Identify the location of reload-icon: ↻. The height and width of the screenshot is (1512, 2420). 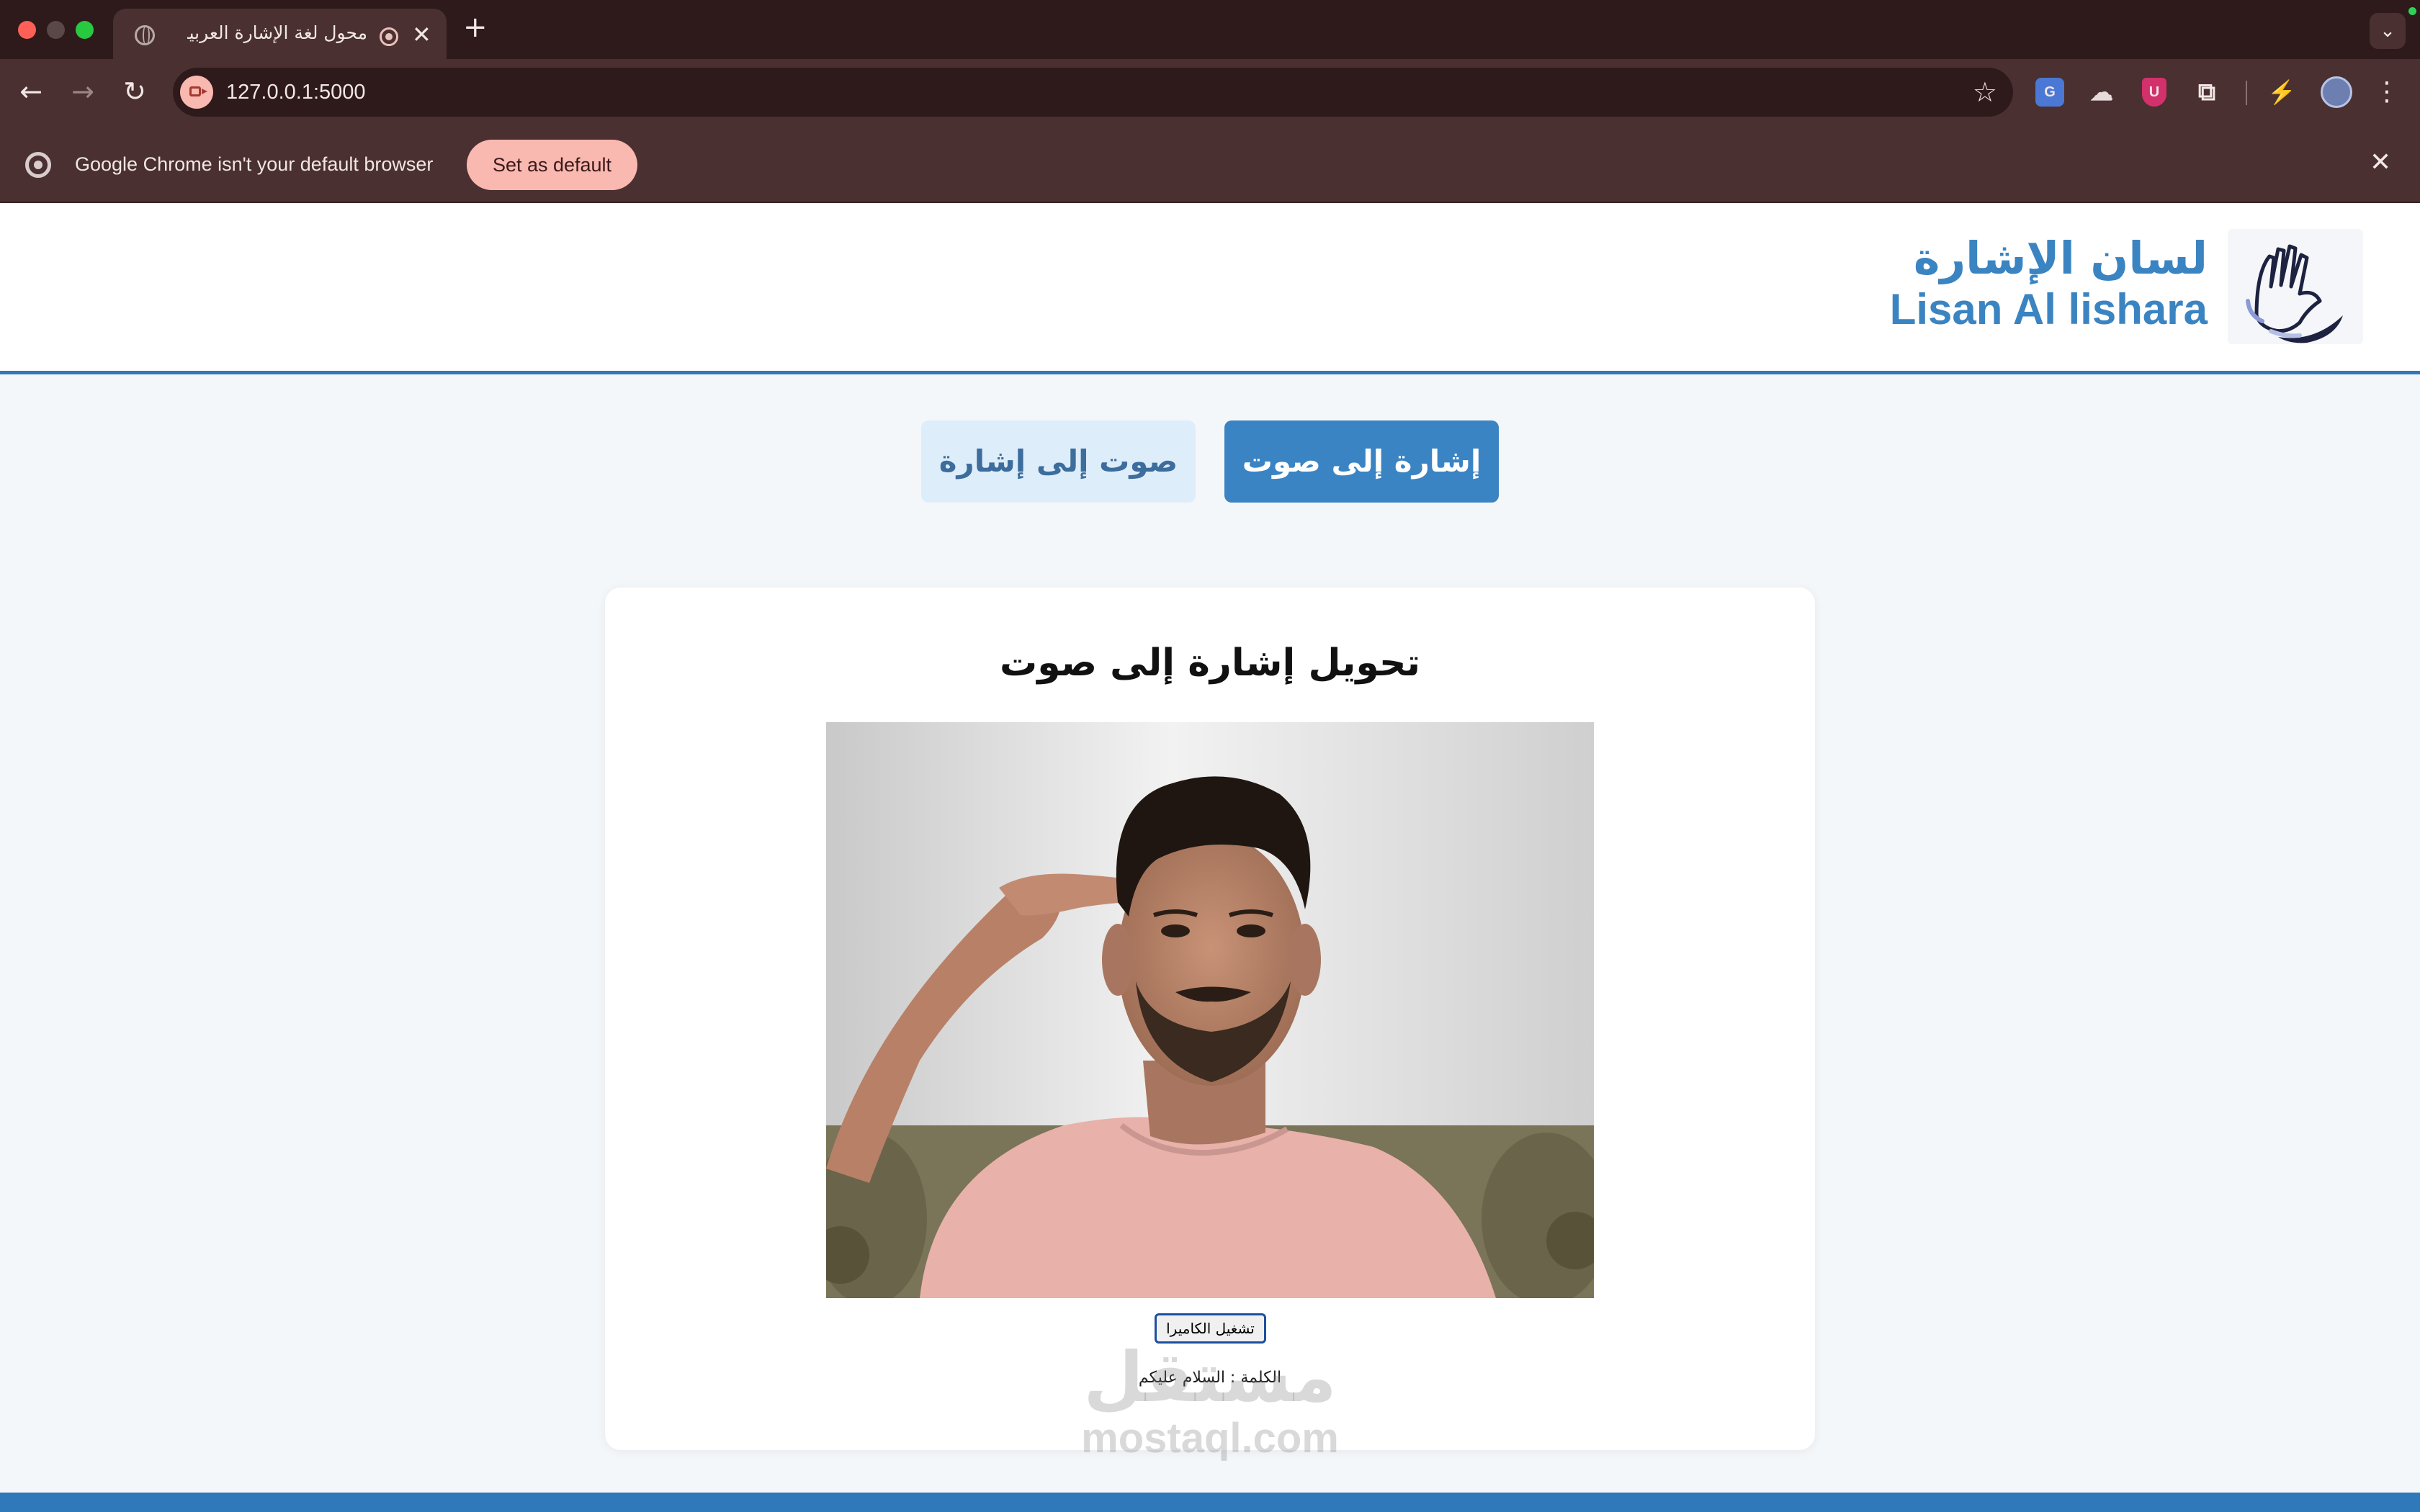
(134, 91).